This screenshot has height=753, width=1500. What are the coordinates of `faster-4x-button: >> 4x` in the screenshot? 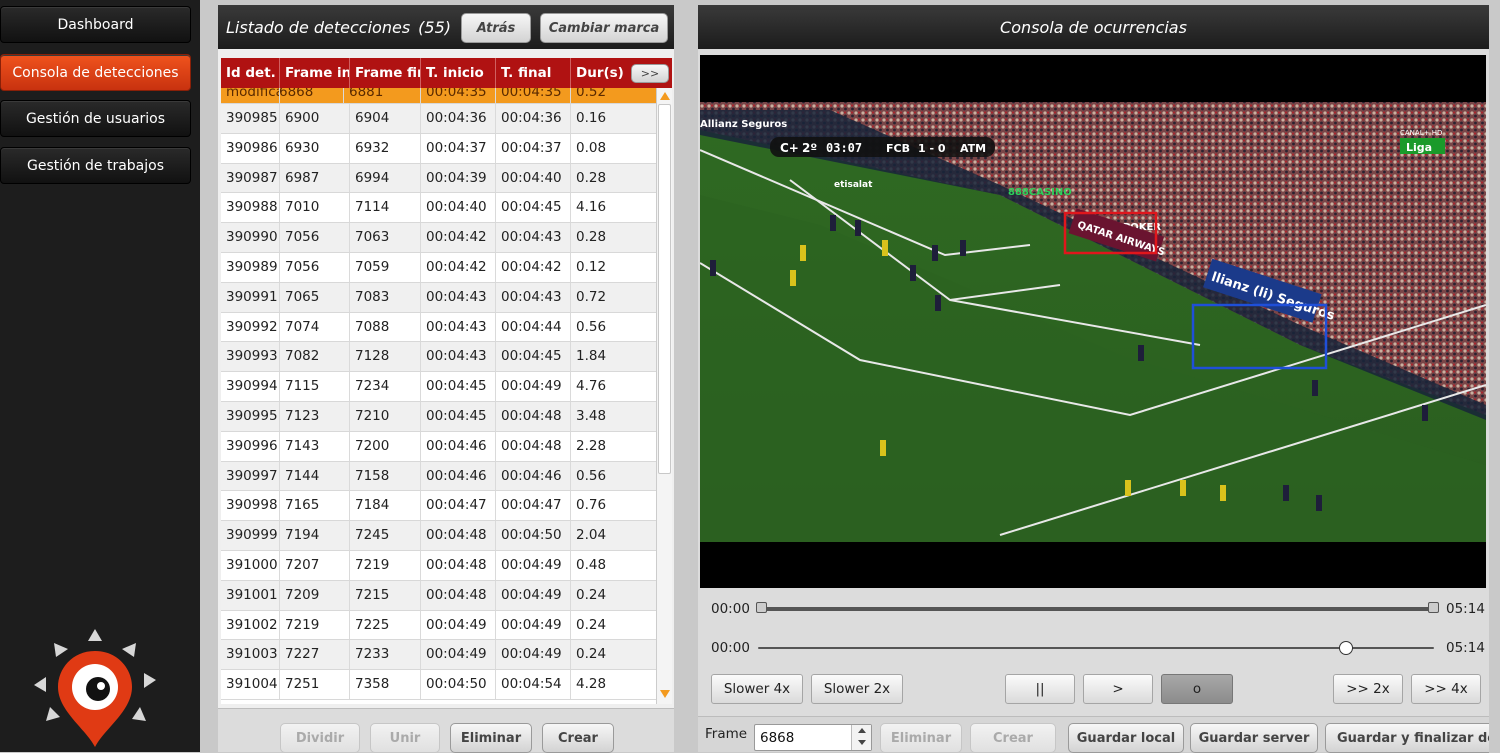 It's located at (1446, 689).